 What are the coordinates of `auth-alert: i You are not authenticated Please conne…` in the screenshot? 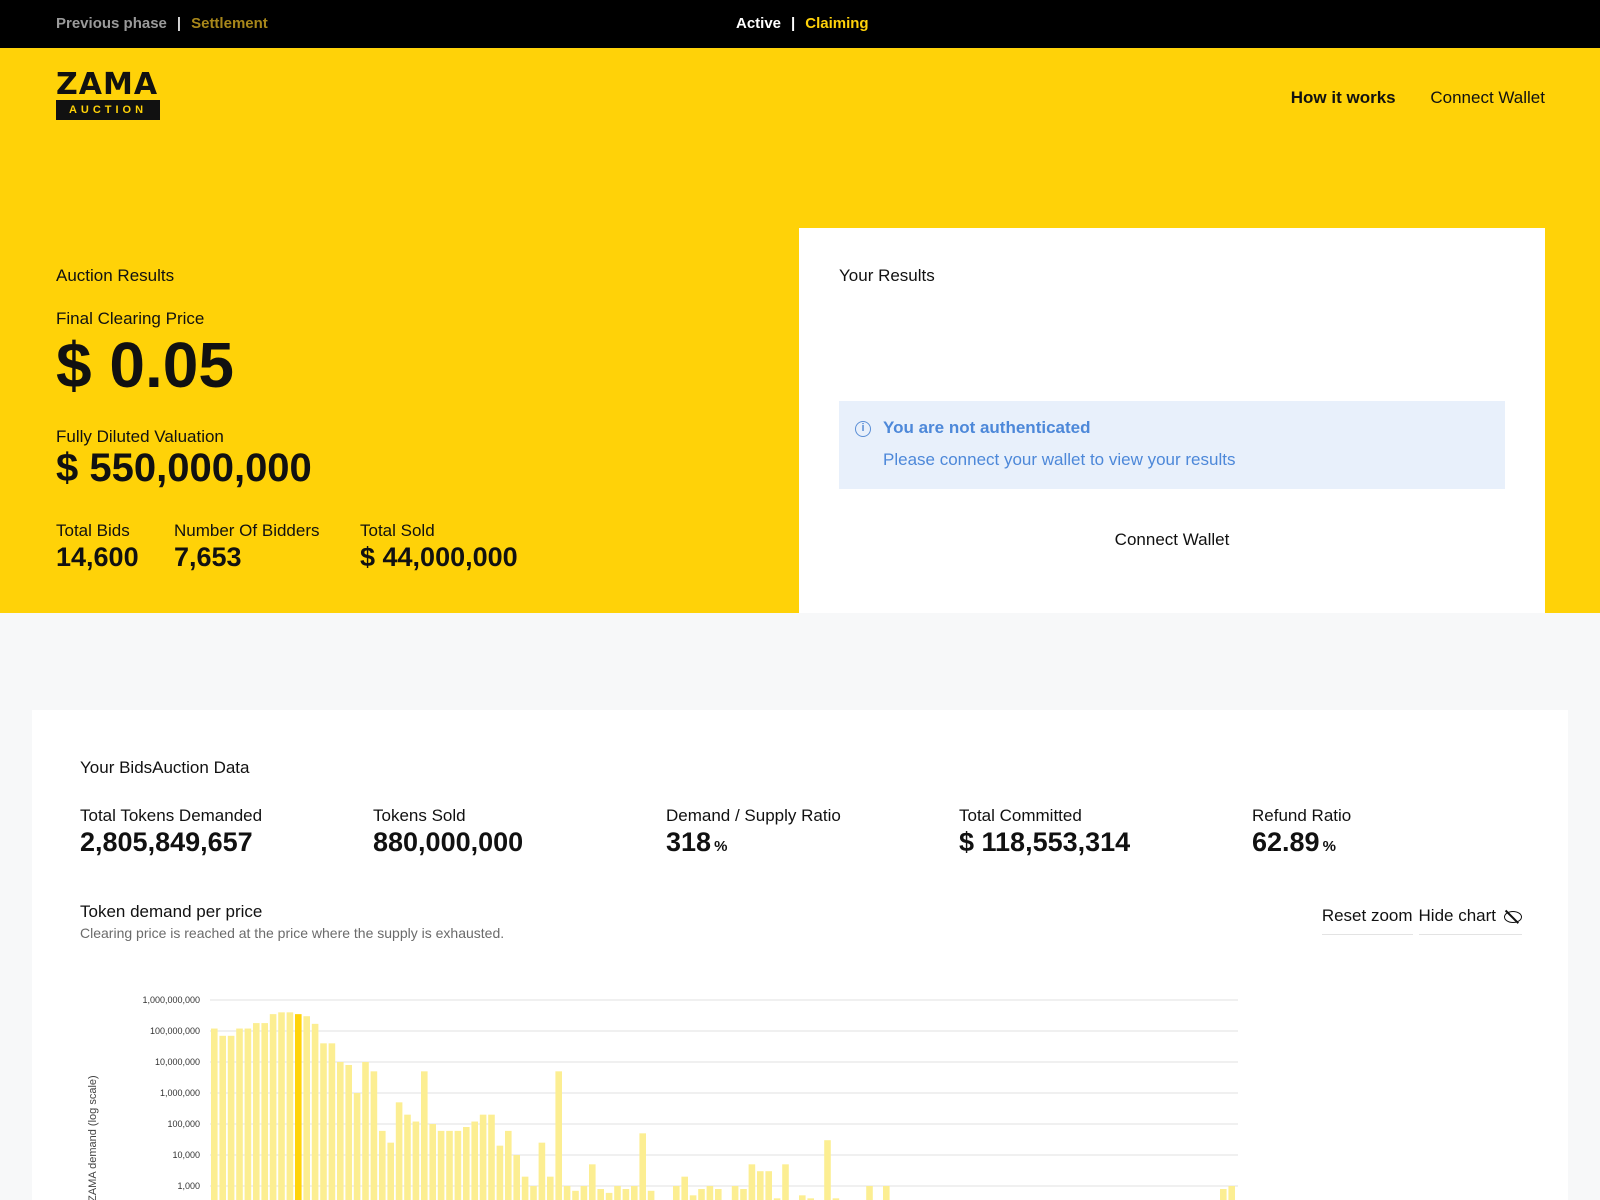 It's located at (1172, 445).